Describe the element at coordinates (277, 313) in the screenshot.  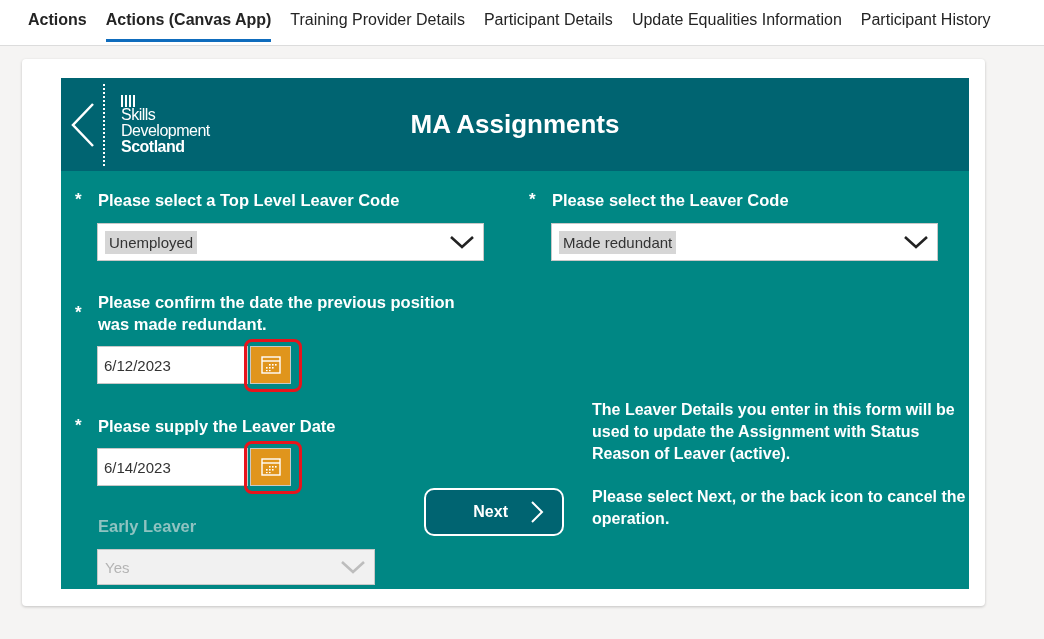
I see `field-label: Please confirm the date the previous position was made redundant.` at that location.